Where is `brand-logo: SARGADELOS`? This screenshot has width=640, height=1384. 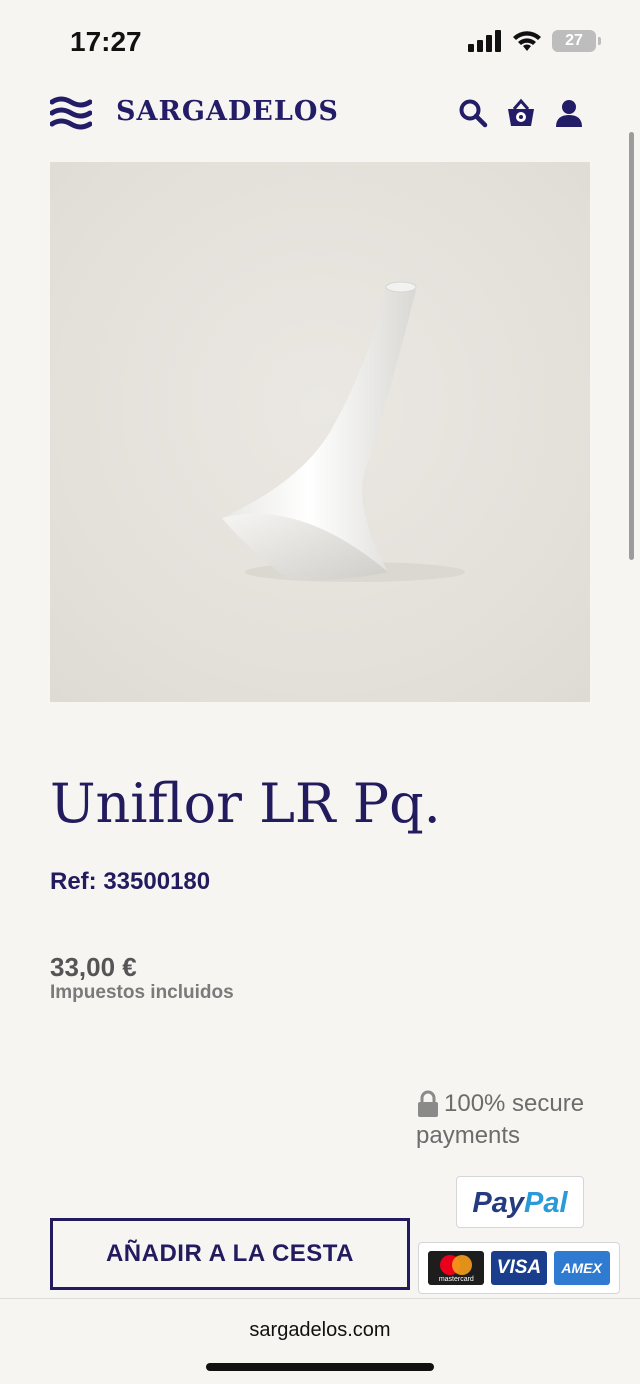 brand-logo: SARGADELOS is located at coordinates (227, 111).